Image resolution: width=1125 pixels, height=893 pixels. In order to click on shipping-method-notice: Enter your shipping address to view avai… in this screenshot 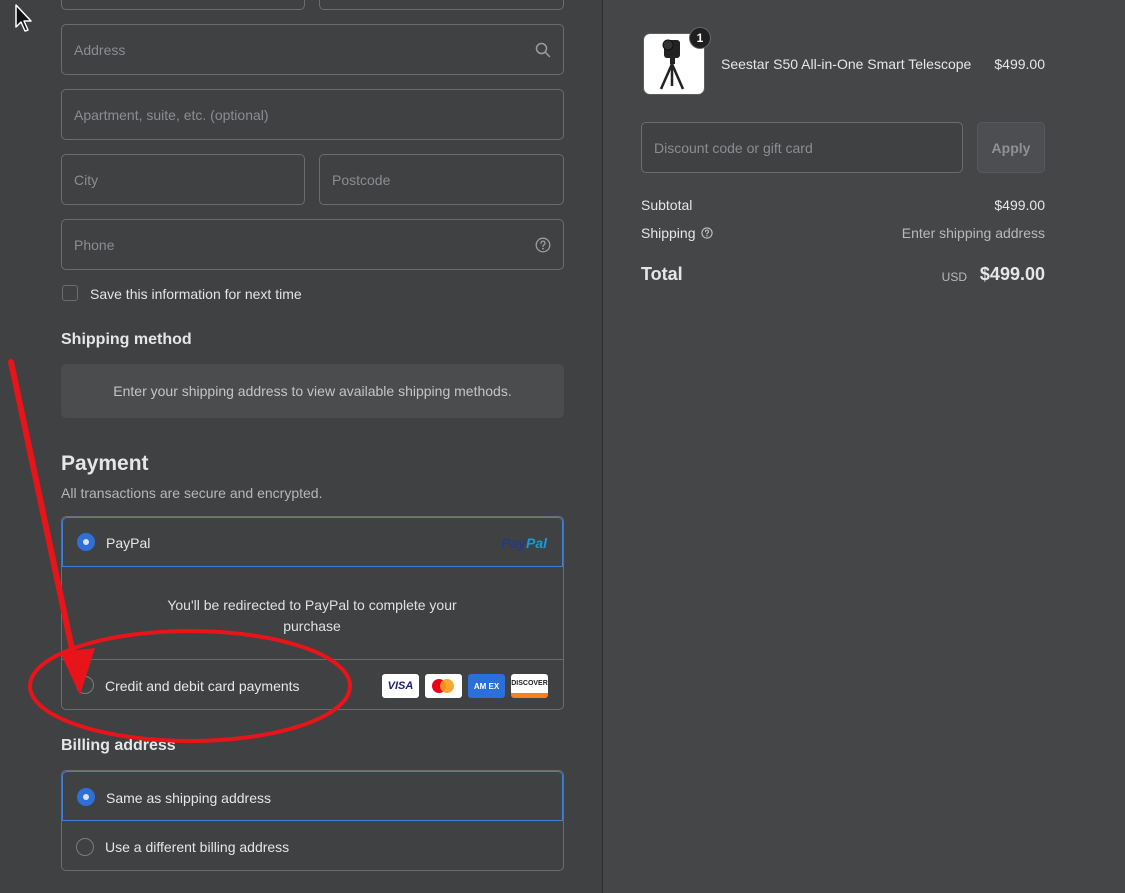, I will do `click(312, 391)`.